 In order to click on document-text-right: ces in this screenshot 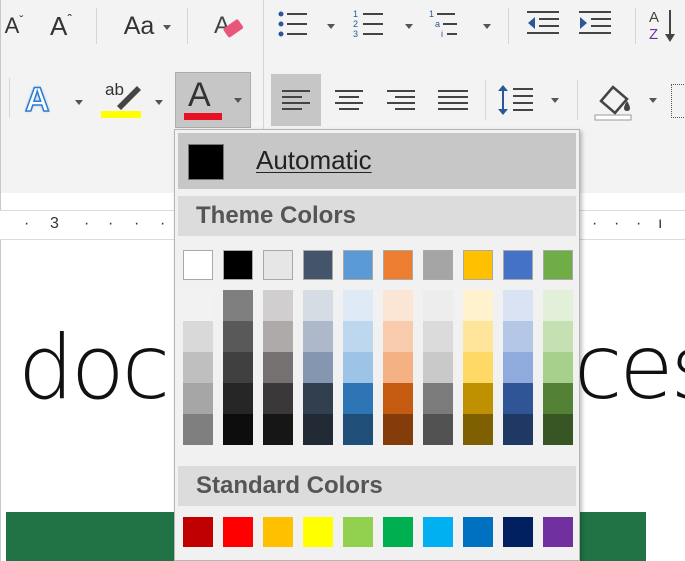, I will do `click(629, 367)`.